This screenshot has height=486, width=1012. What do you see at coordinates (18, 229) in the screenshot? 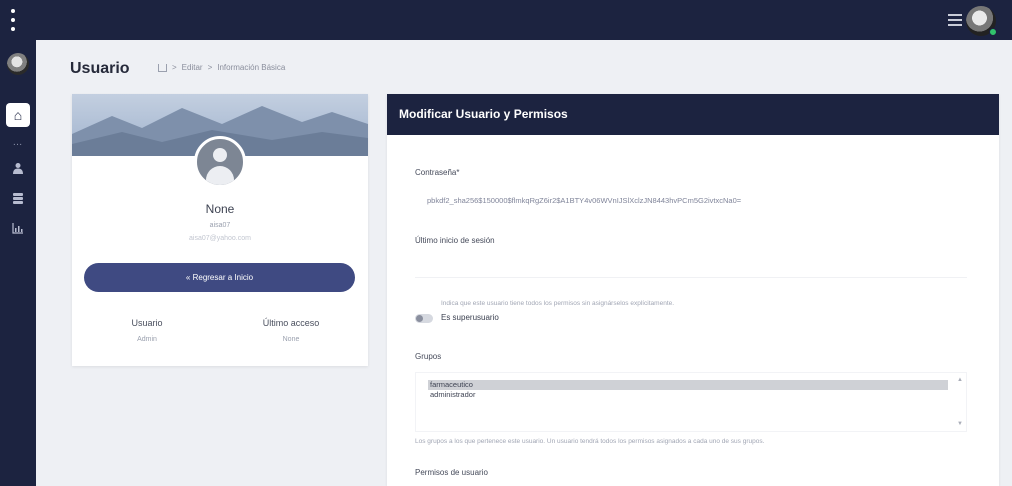
I see `chart-icon` at bounding box center [18, 229].